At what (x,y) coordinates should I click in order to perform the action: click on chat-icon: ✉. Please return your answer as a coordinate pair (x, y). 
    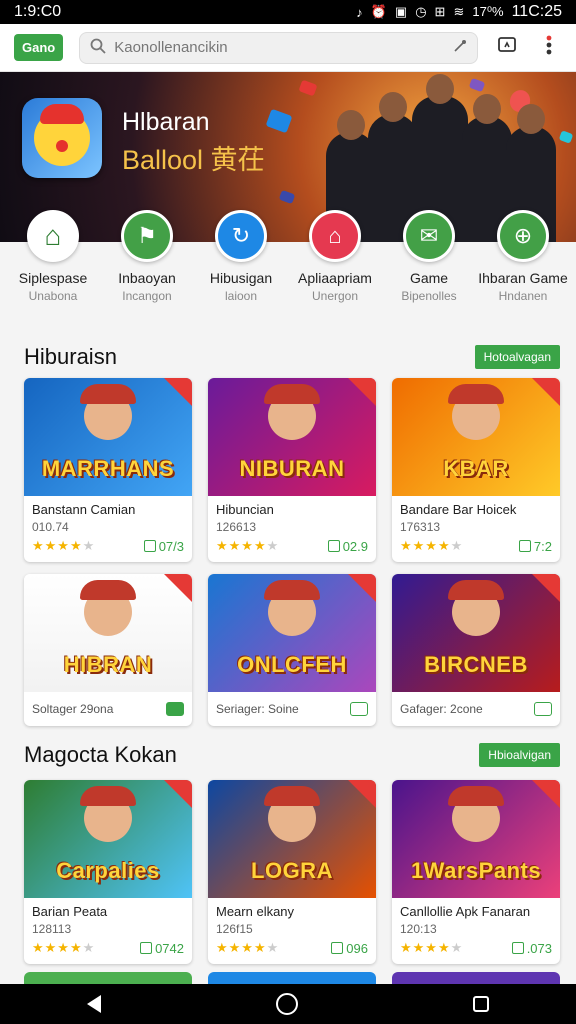
    Looking at the image, I should click on (429, 236).